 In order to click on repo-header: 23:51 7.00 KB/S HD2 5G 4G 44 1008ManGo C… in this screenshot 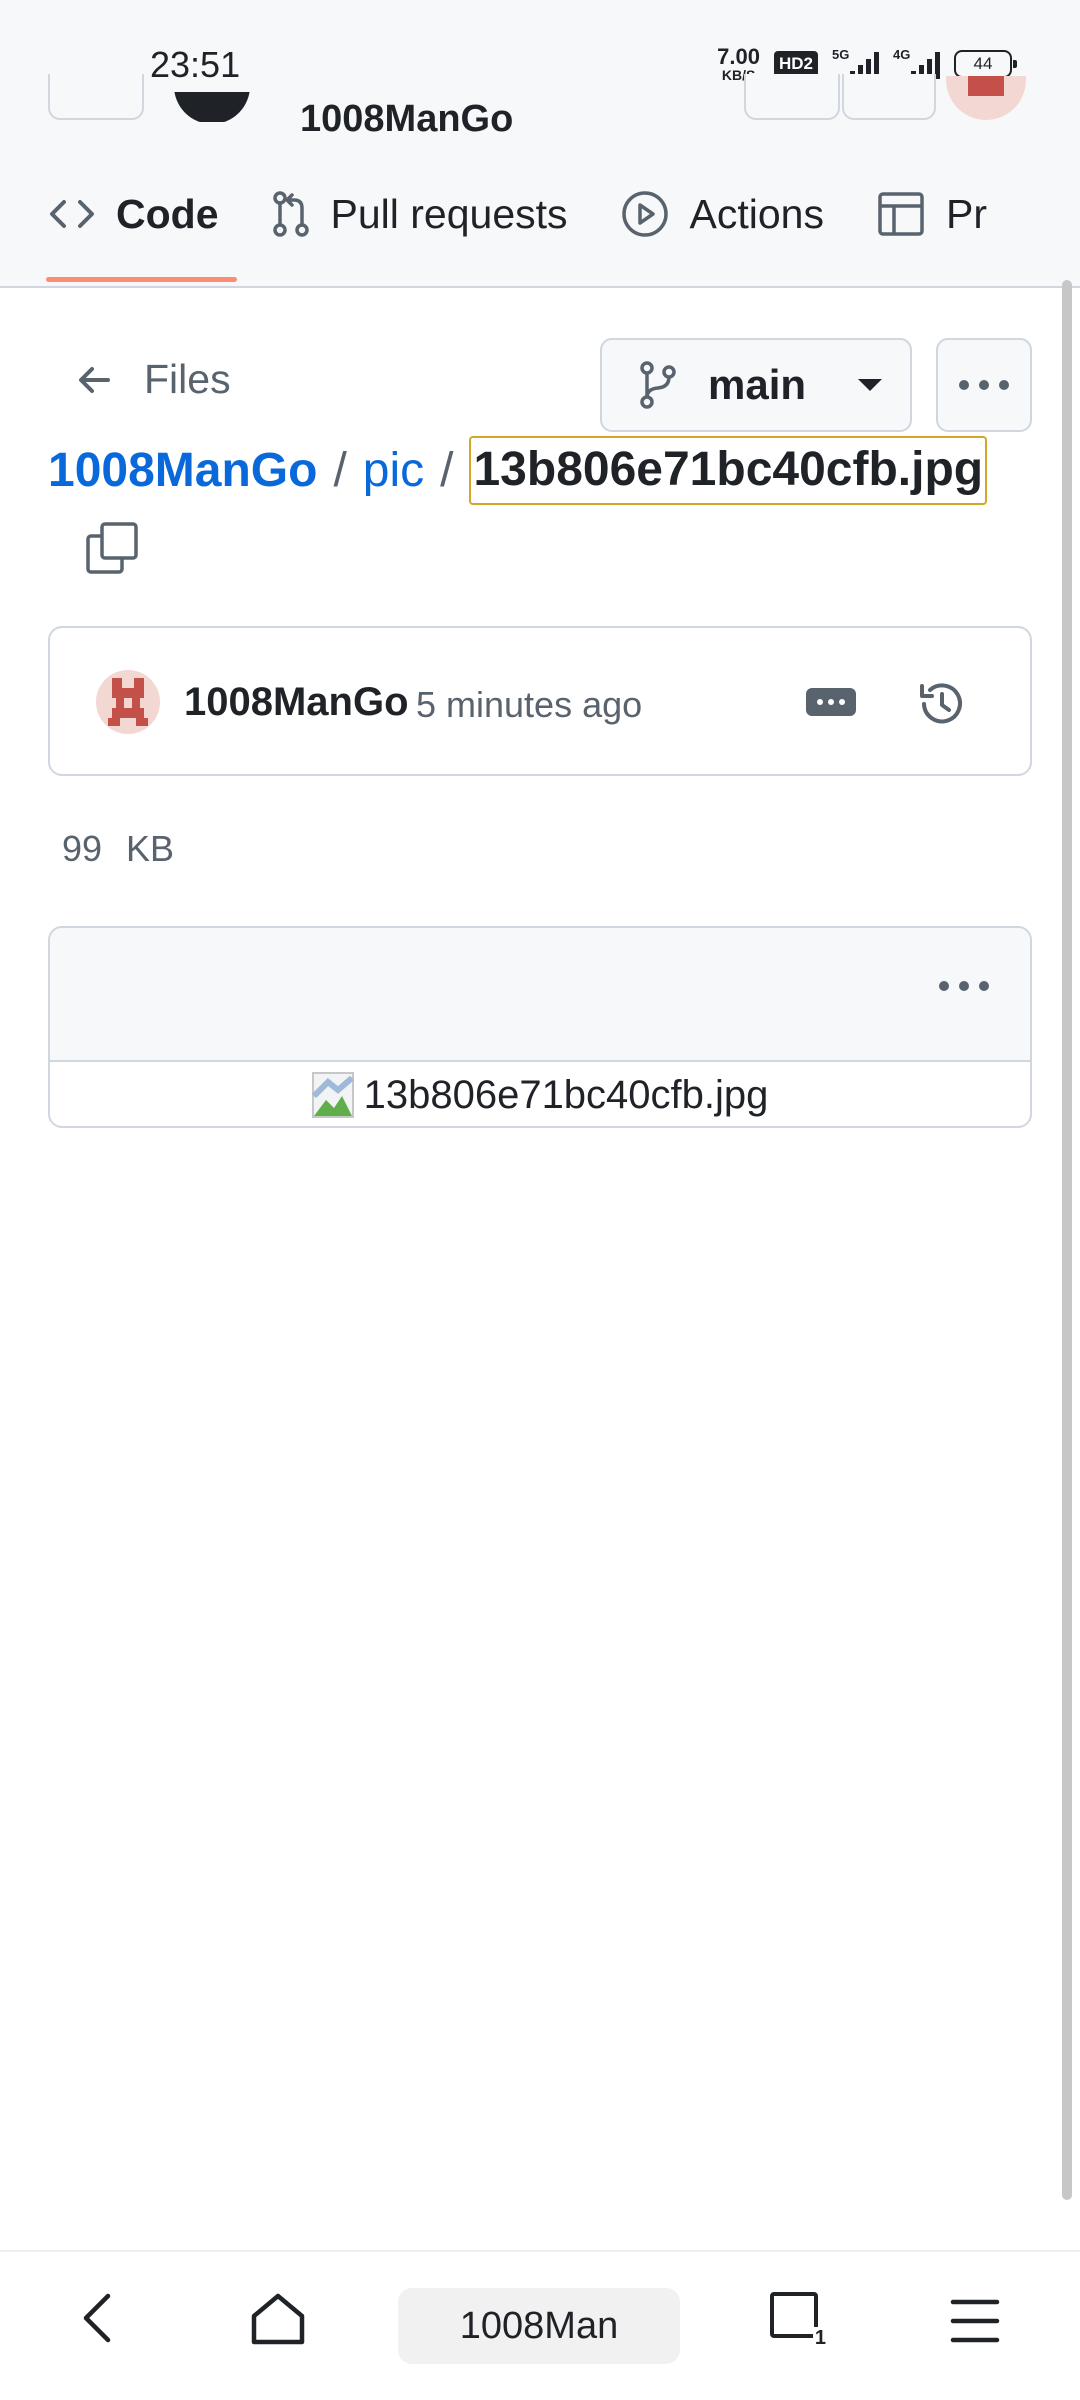, I will do `click(540, 144)`.